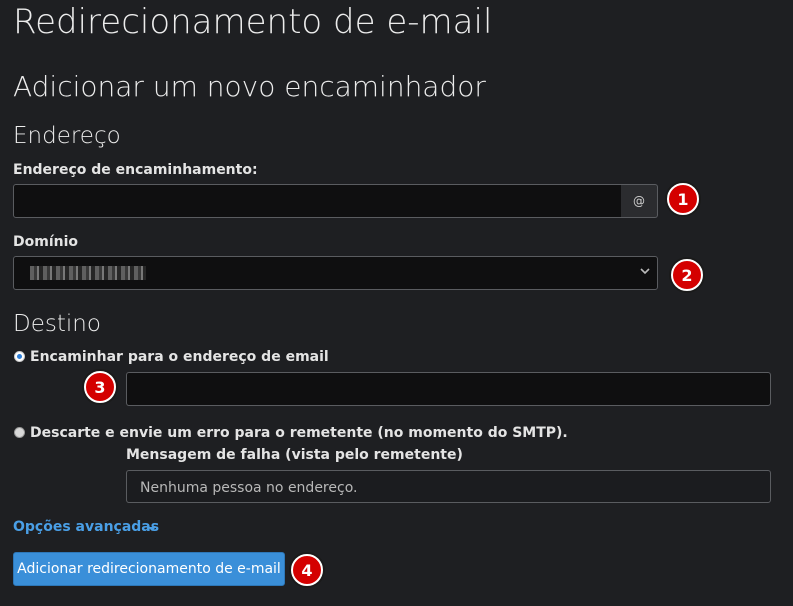  Describe the element at coordinates (19, 432) in the screenshot. I see `discard-option-radio` at that location.